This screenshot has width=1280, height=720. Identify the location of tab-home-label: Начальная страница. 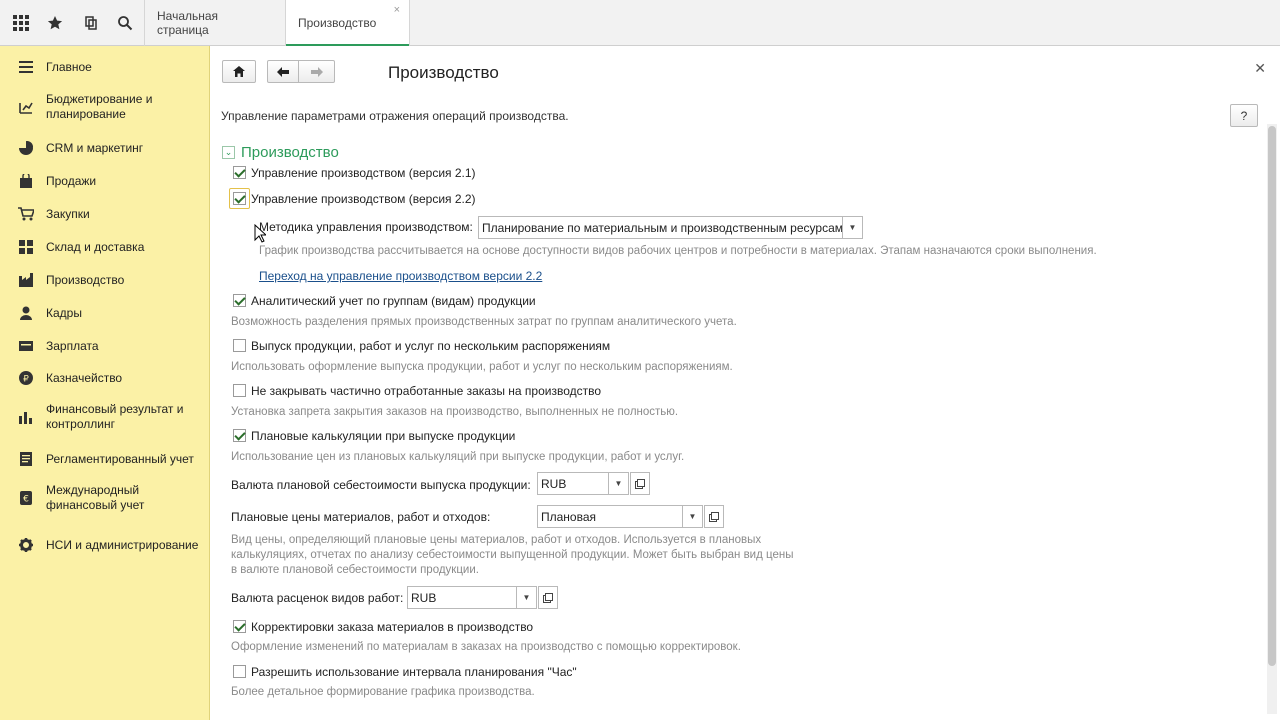
(188, 23).